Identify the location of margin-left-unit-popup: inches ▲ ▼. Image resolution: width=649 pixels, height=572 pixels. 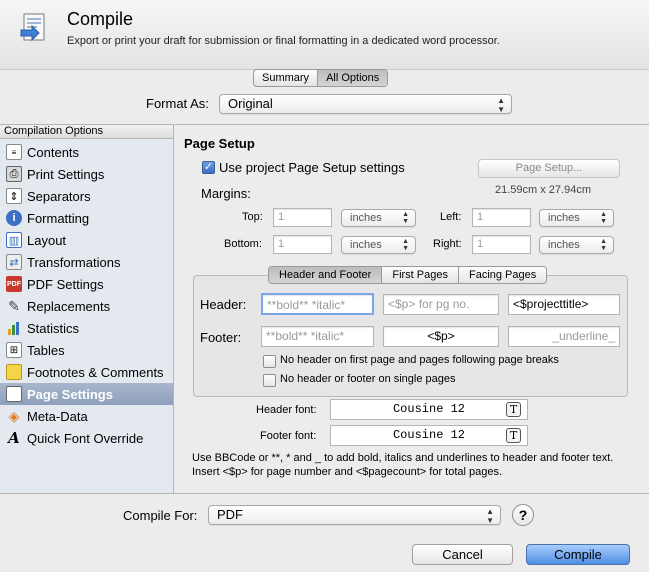
(576, 218).